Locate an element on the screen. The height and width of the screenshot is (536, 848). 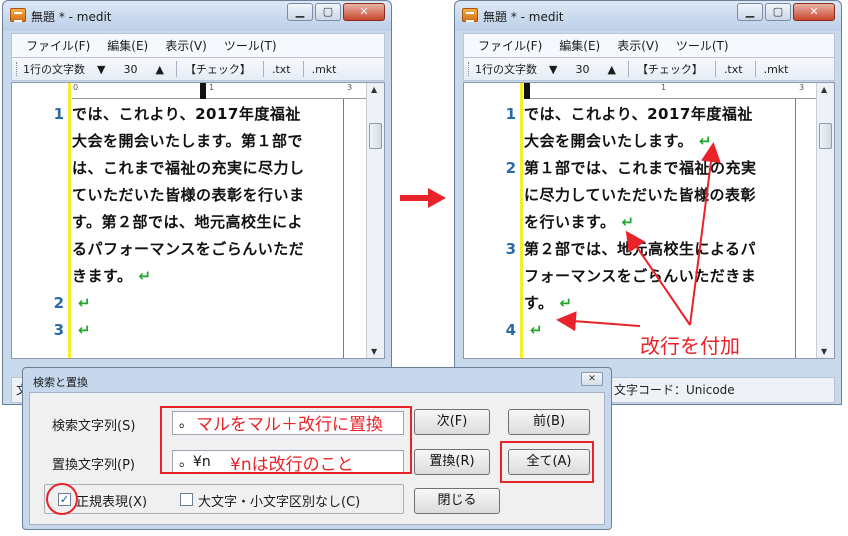
text-line: ていただいた皆様の表彰を行いま is located at coordinates (188, 195).